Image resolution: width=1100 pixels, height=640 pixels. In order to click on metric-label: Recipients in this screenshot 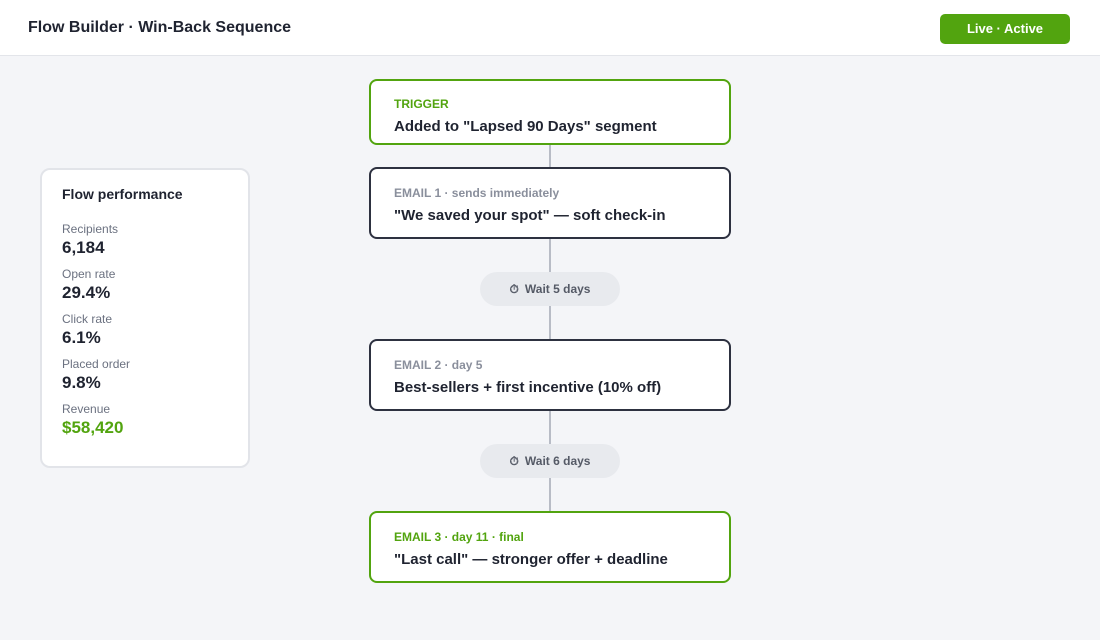, I will do `click(90, 229)`.